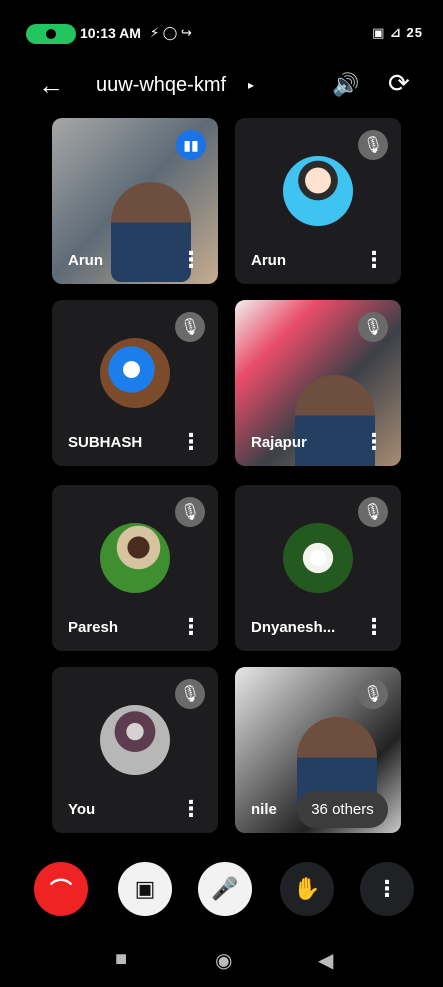 This screenshot has height=987, width=443. Describe the element at coordinates (342, 809) in the screenshot. I see `others-count: 36 others` at that location.